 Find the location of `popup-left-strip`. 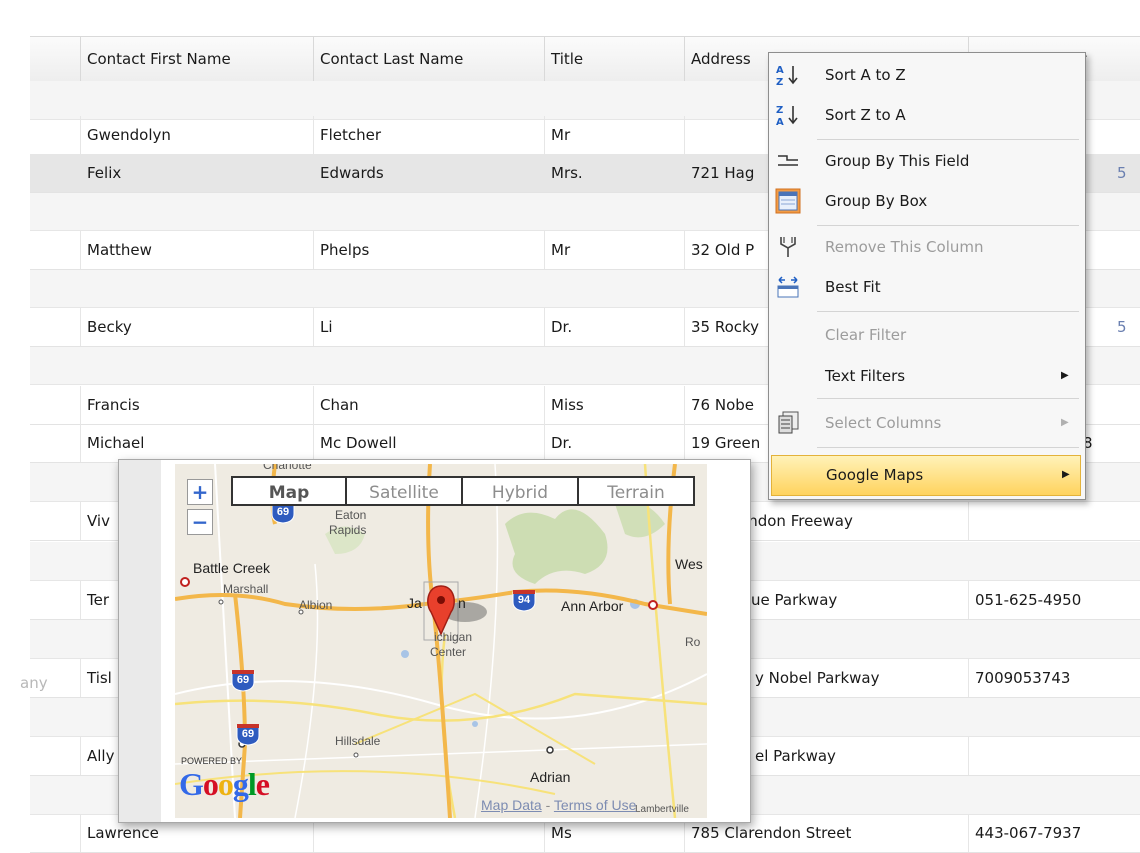

popup-left-strip is located at coordinates (140, 641).